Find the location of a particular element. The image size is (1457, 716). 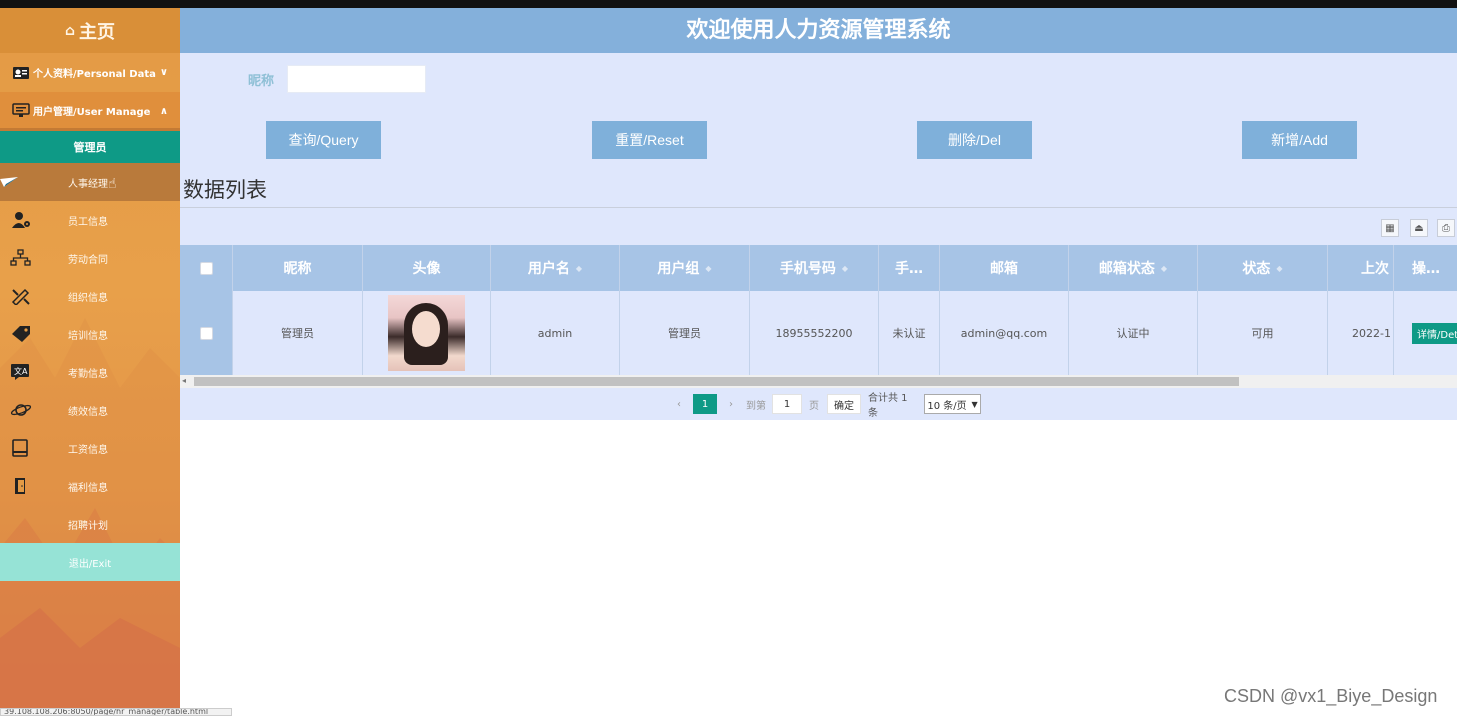

home-link: ⌂ 主页 is located at coordinates (90, 30).